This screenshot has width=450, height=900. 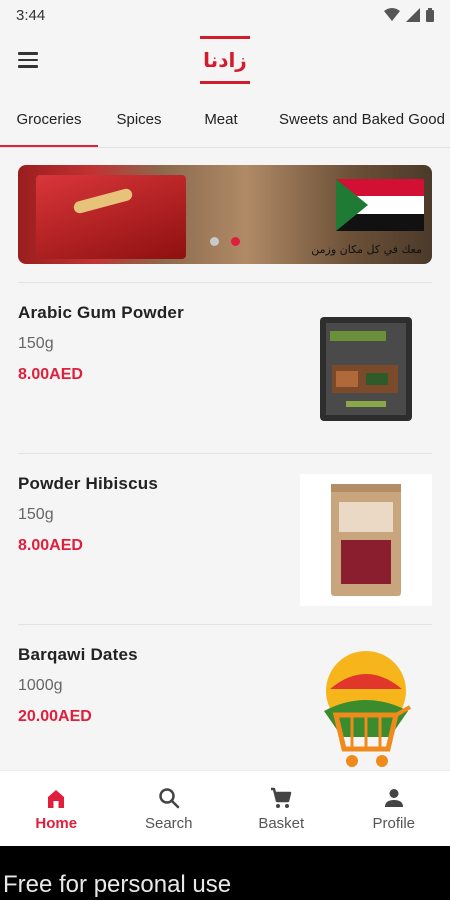 I want to click on person-icon, so click(x=393, y=797).